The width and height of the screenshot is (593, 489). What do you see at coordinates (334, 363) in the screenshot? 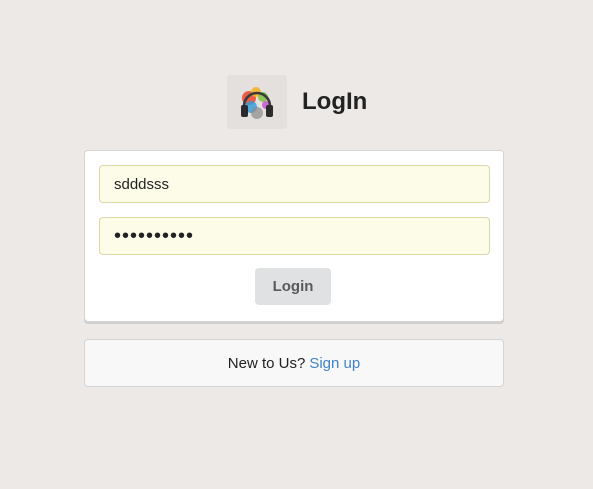
I see `signup-link: Sign up` at bounding box center [334, 363].